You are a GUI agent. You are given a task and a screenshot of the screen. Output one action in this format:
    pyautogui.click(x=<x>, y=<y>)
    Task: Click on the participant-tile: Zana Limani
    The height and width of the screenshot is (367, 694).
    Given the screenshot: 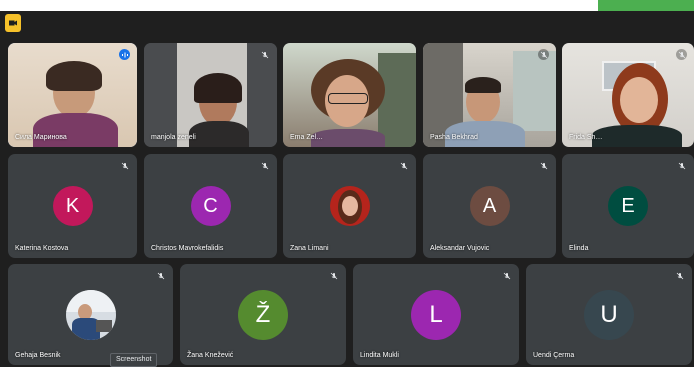 What is the action you would take?
    pyautogui.click(x=349, y=206)
    